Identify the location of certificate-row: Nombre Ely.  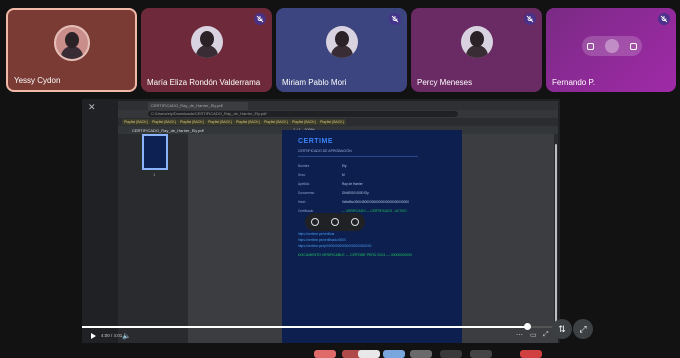
(322, 166).